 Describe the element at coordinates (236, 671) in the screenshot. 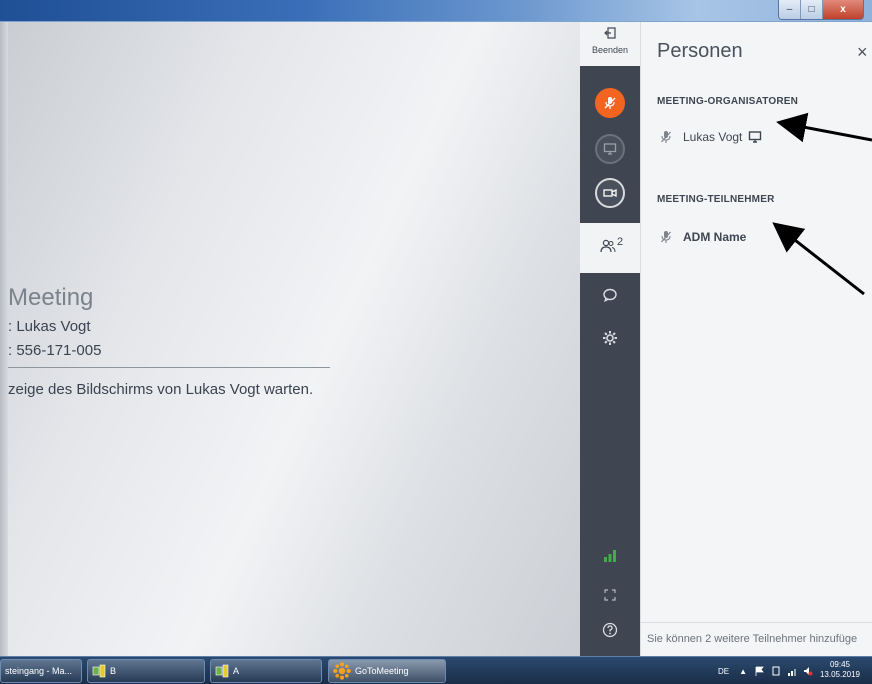

I see `taskbar-item-label: A` at that location.